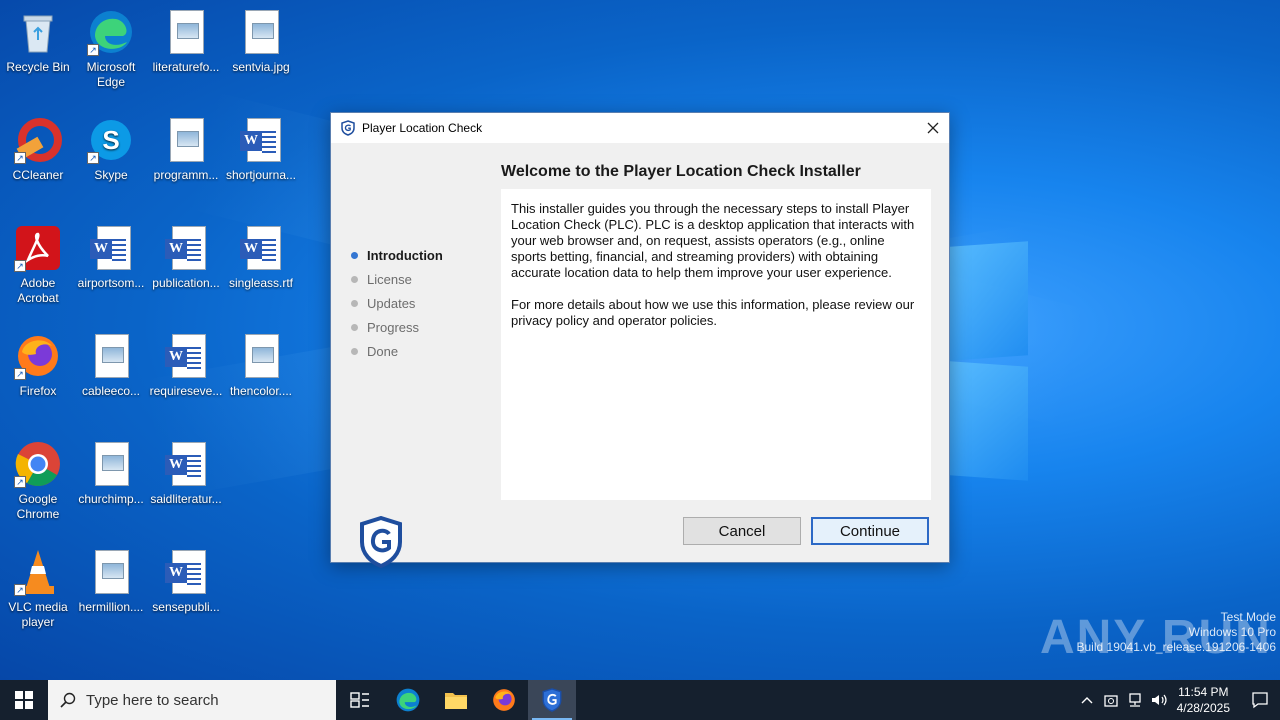 This screenshot has height=720, width=1280. What do you see at coordinates (383, 351) in the screenshot?
I see `step-label: Done` at bounding box center [383, 351].